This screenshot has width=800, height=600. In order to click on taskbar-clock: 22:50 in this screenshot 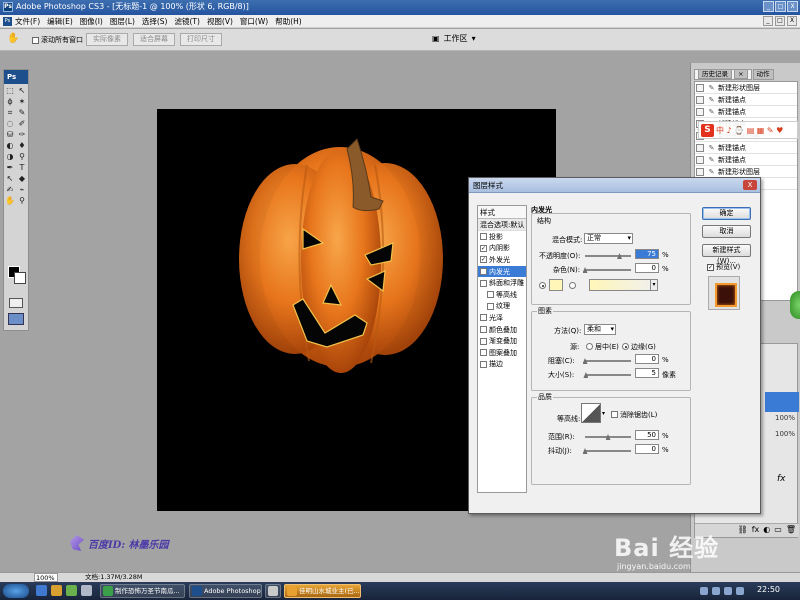, I will do `click(768, 589)`.